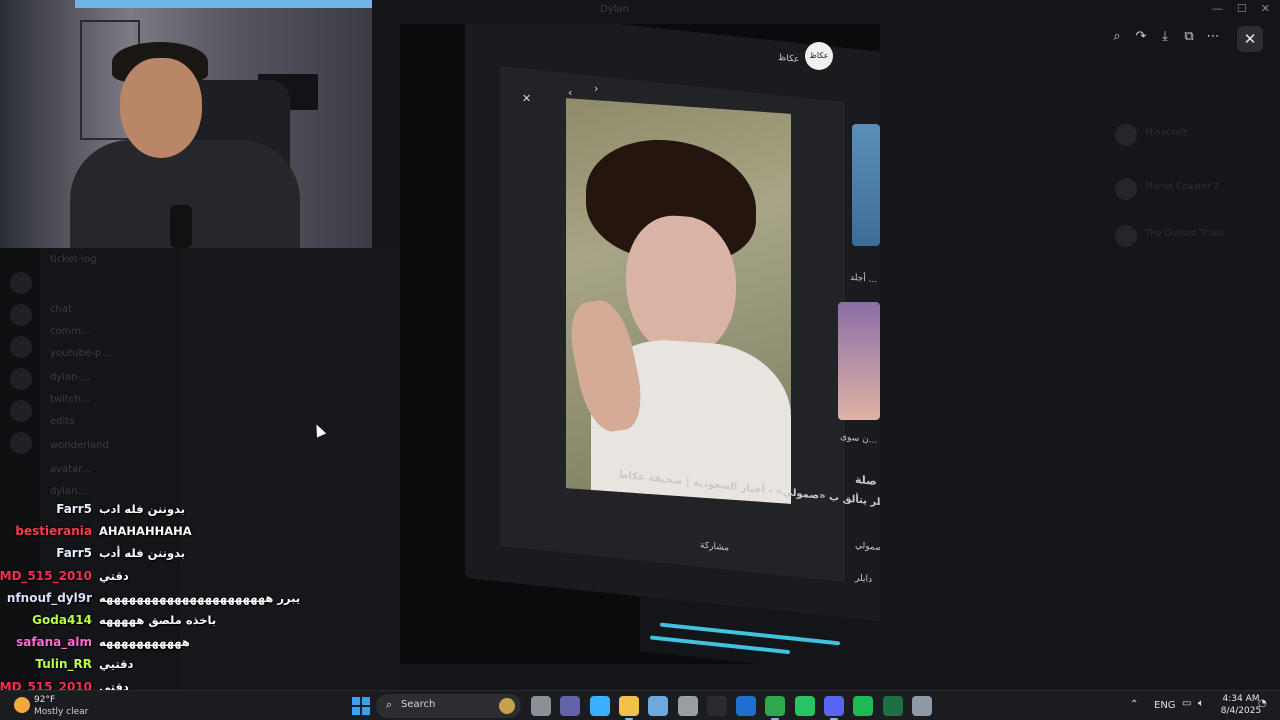 The height and width of the screenshot is (720, 1280). Describe the element at coordinates (62, 620) in the screenshot. I see `chat-username: Goda414` at that location.